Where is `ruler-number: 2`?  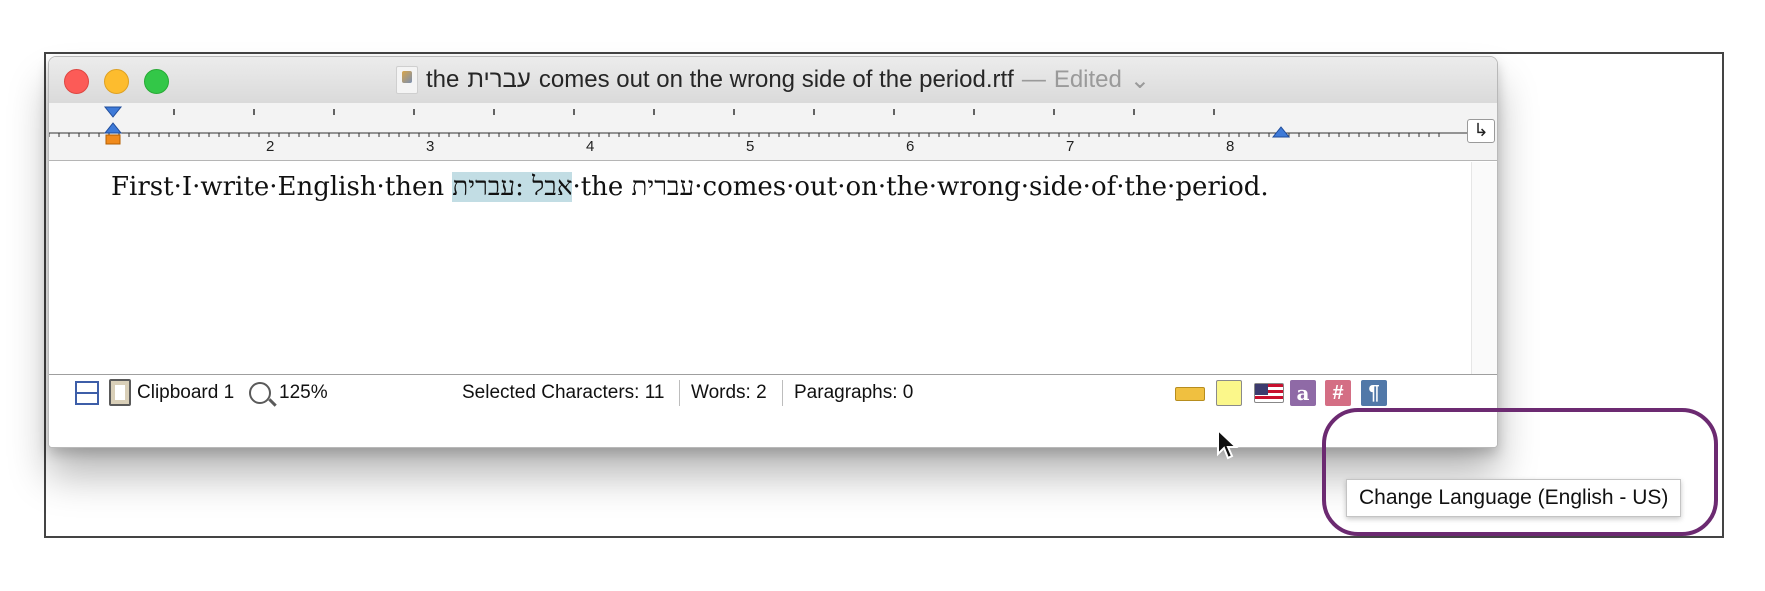 ruler-number: 2 is located at coordinates (270, 146).